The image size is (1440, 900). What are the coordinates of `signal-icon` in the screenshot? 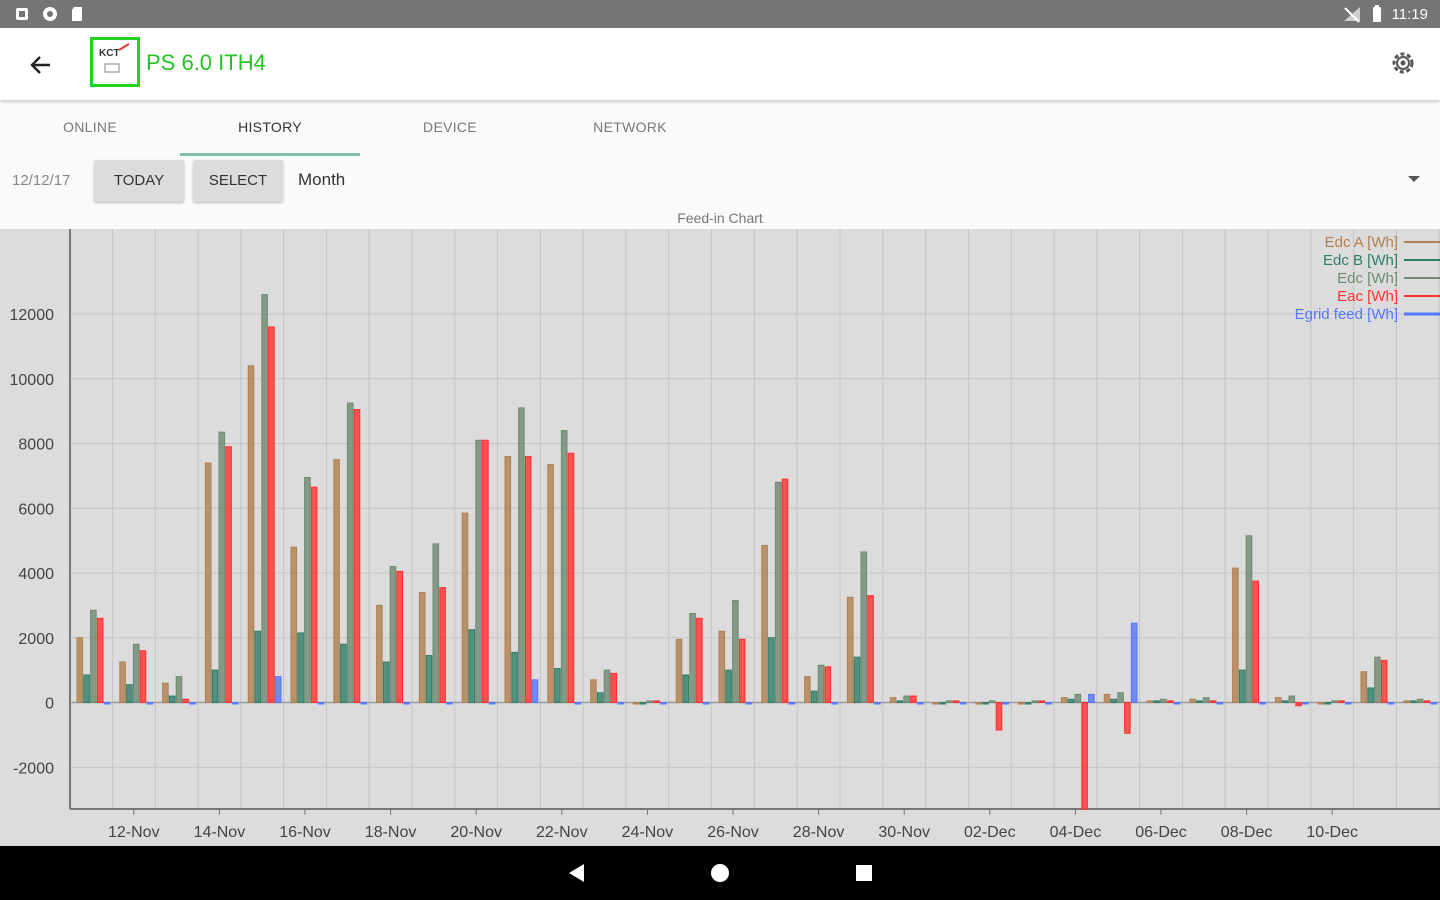 It's located at (1351, 15).